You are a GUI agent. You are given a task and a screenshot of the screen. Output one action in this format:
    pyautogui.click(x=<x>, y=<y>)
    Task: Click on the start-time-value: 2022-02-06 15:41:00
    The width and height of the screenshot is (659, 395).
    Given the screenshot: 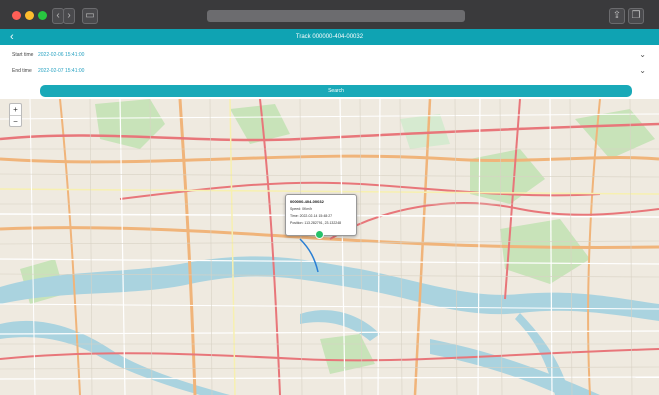 What is the action you would take?
    pyautogui.click(x=61, y=55)
    